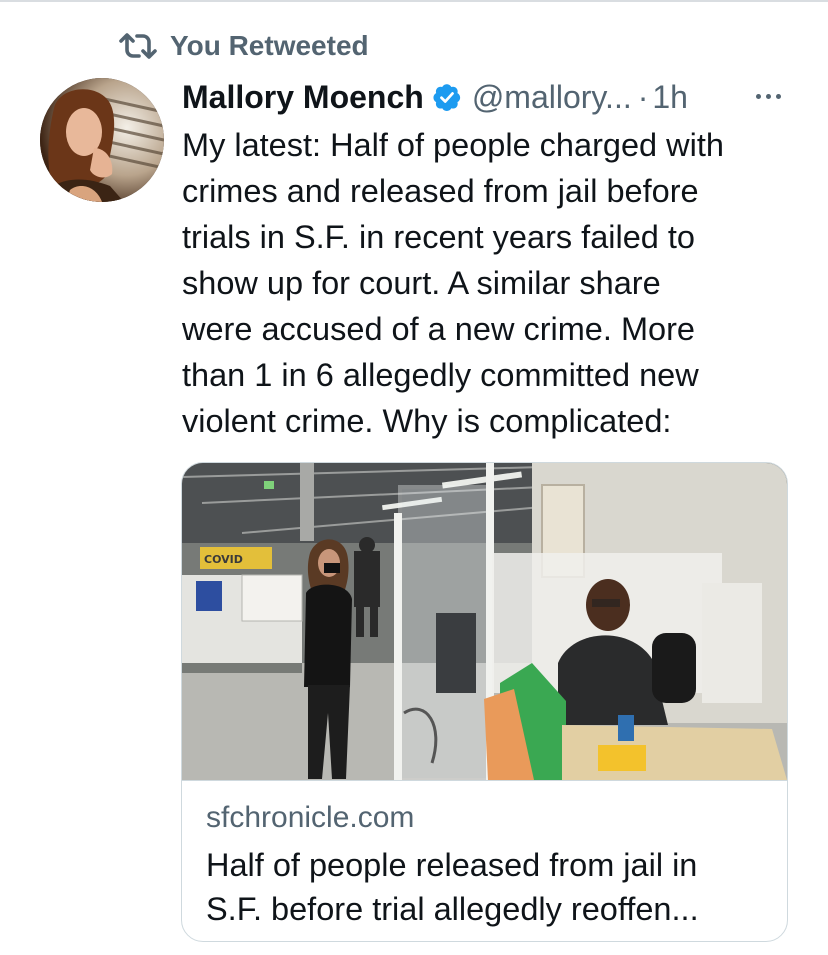  I want to click on more-options-icon, so click(768, 96).